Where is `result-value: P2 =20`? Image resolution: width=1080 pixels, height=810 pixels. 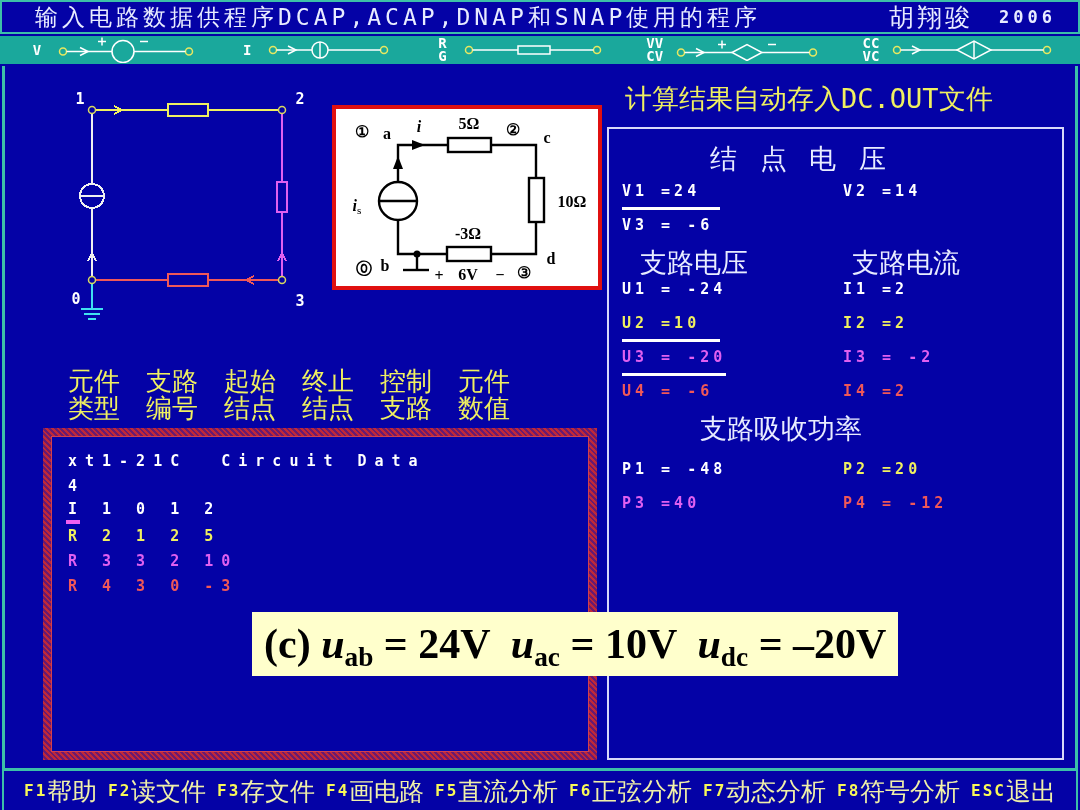 result-value: P2 =20 is located at coordinates (882, 469).